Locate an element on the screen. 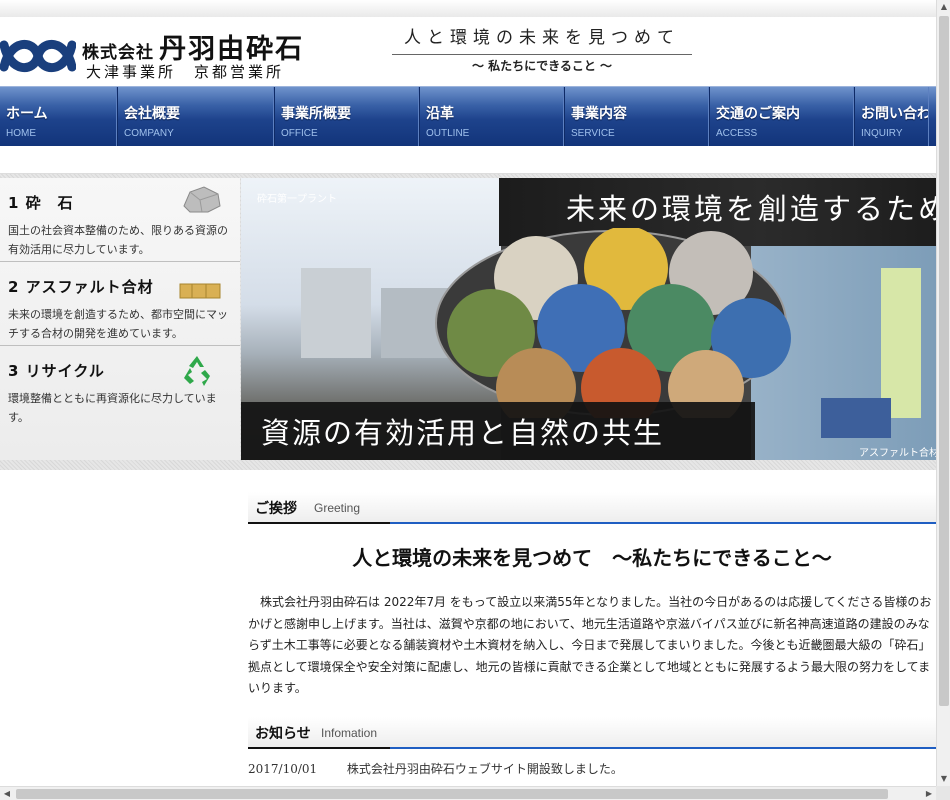  nav-home: ホーム HOME is located at coordinates (59, 116).